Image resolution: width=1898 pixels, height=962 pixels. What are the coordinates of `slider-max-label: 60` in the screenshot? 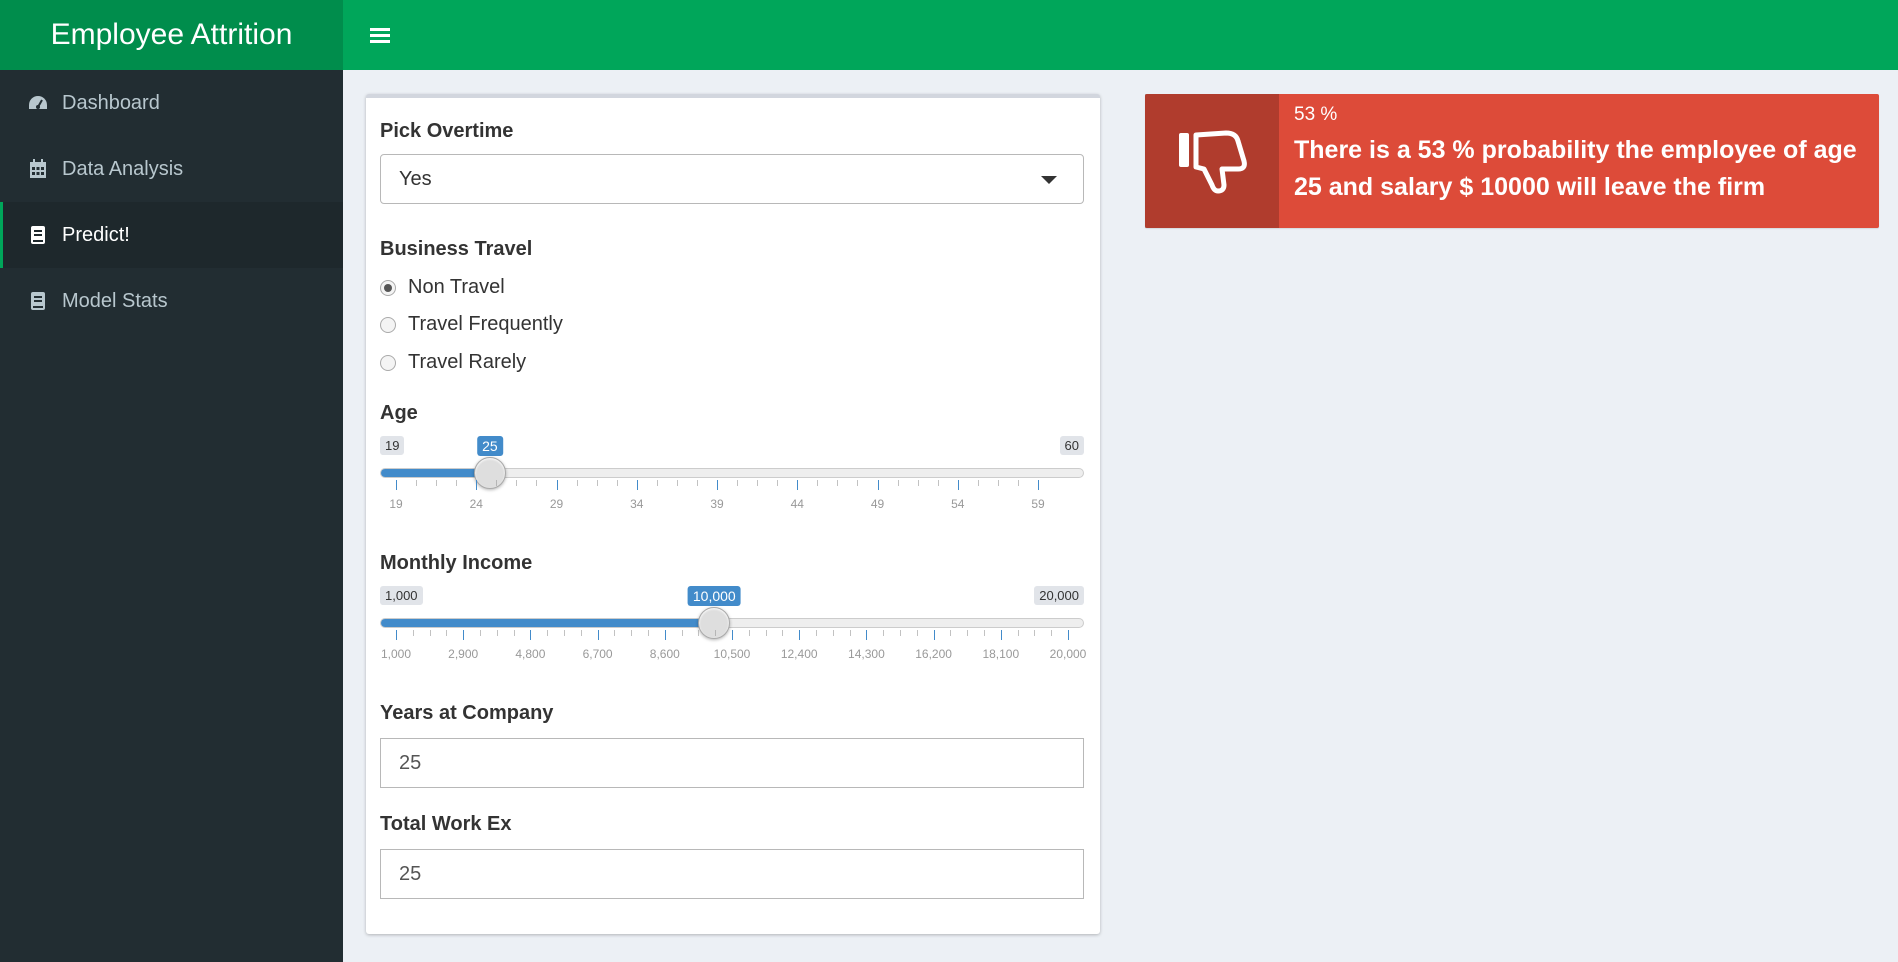 It's located at (1071, 445).